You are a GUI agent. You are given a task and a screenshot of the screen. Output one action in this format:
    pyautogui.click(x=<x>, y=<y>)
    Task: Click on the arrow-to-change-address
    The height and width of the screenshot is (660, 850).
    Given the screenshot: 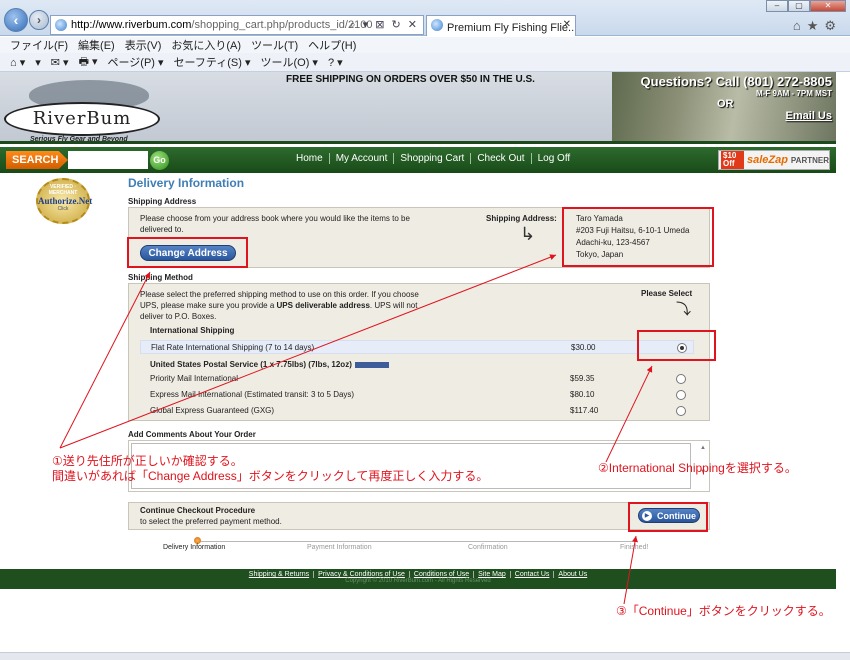 What is the action you would take?
    pyautogui.click(x=105, y=360)
    